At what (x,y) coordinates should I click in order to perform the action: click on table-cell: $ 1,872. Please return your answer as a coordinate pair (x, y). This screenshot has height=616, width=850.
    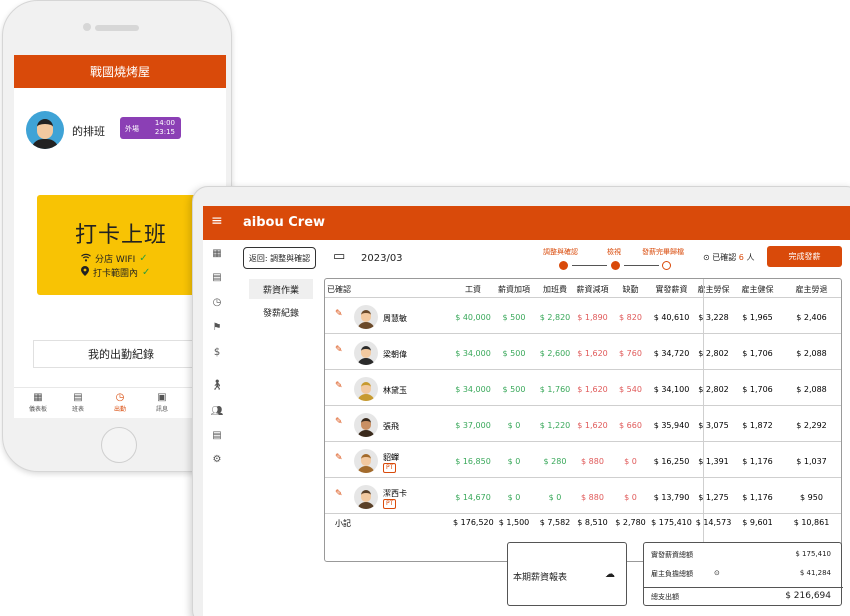
    Looking at the image, I should click on (757, 425).